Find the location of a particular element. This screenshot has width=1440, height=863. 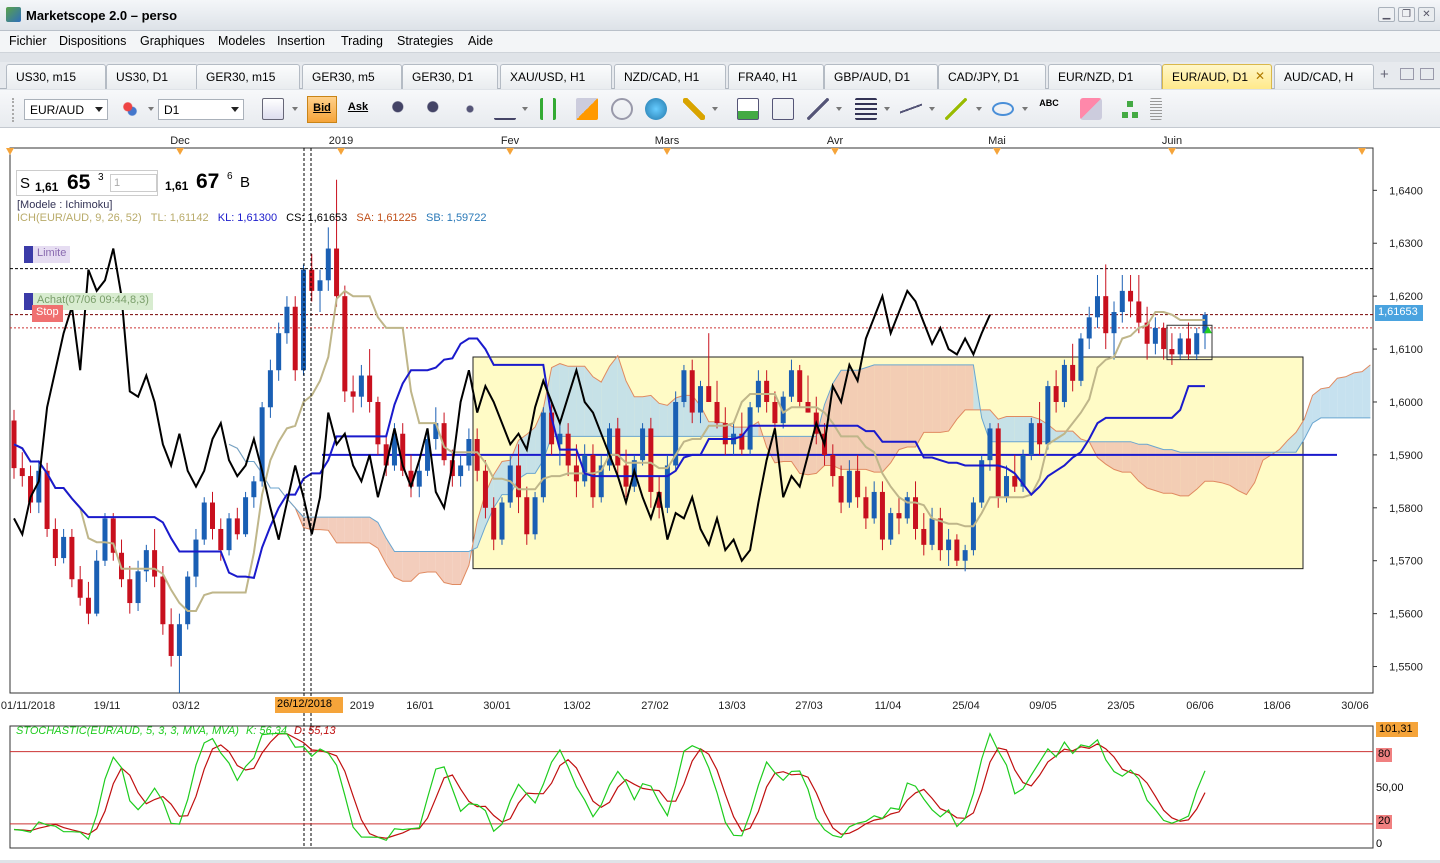

buy-quote: 1,61 67 6 B is located at coordinates (211, 183).